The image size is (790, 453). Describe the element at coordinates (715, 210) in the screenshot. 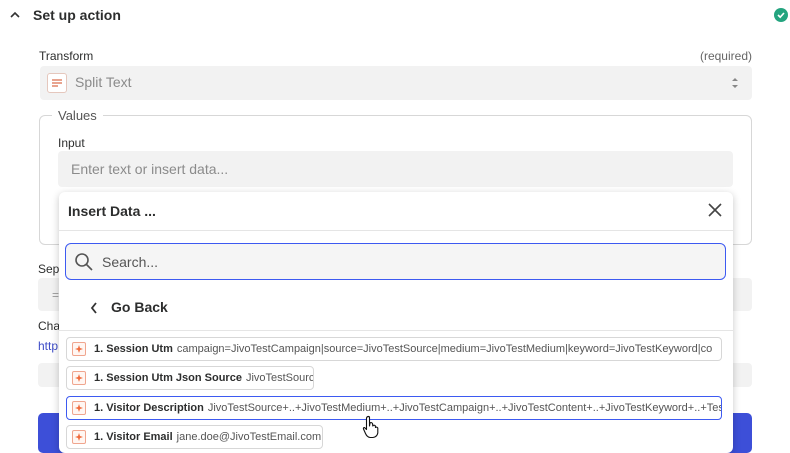

I see `close-icon` at that location.